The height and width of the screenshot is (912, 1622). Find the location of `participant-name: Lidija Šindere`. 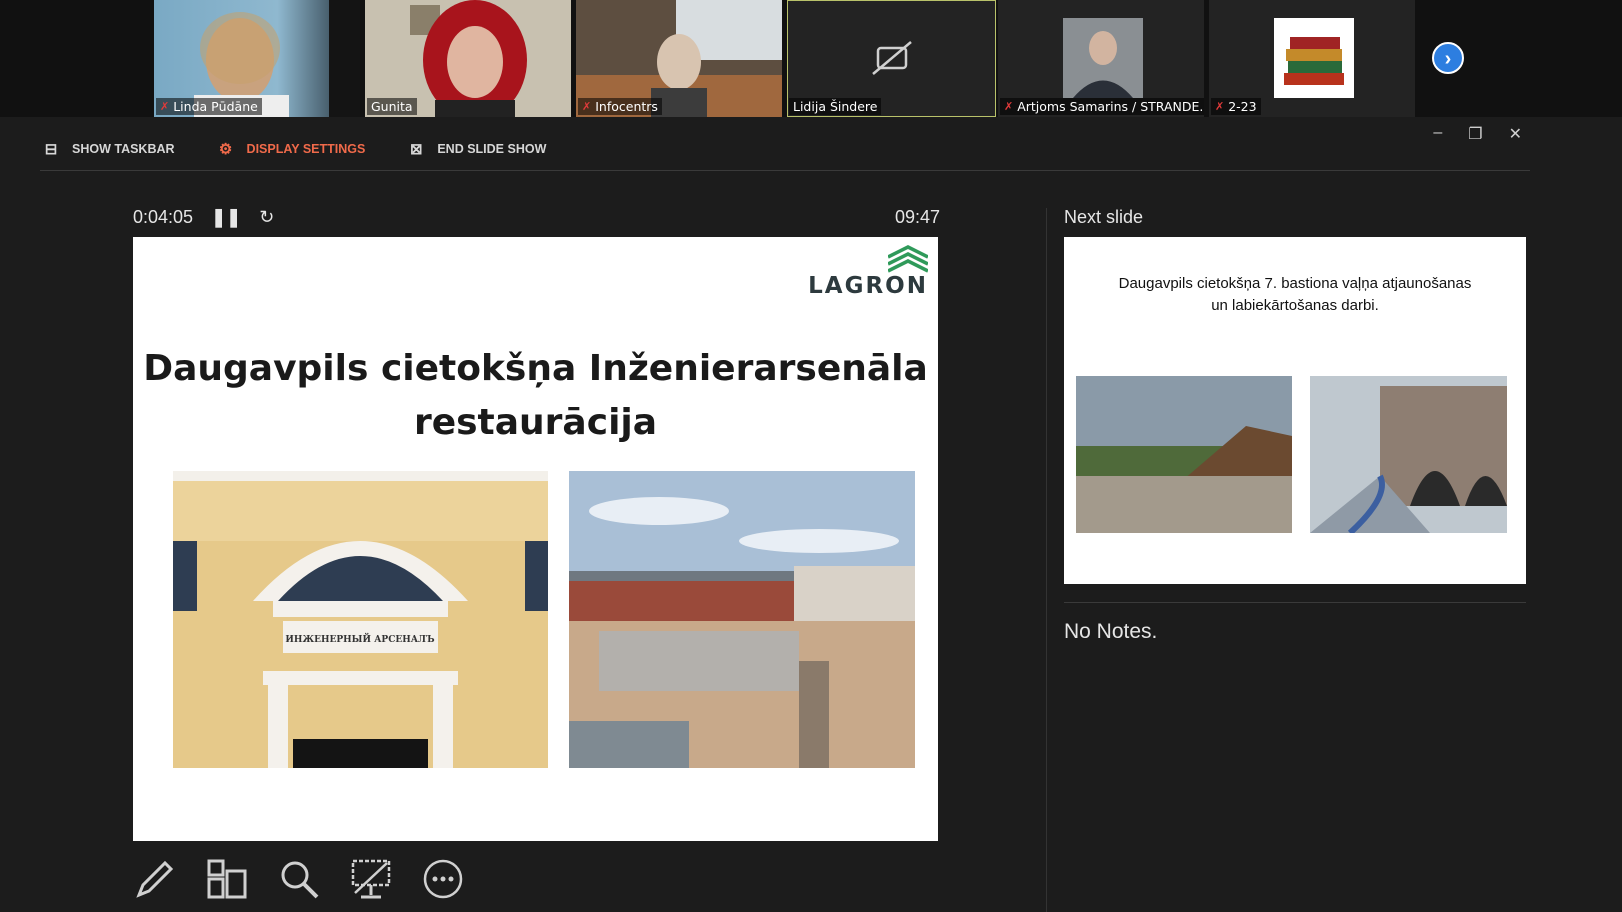

participant-name: Lidija Šindere is located at coordinates (835, 106).